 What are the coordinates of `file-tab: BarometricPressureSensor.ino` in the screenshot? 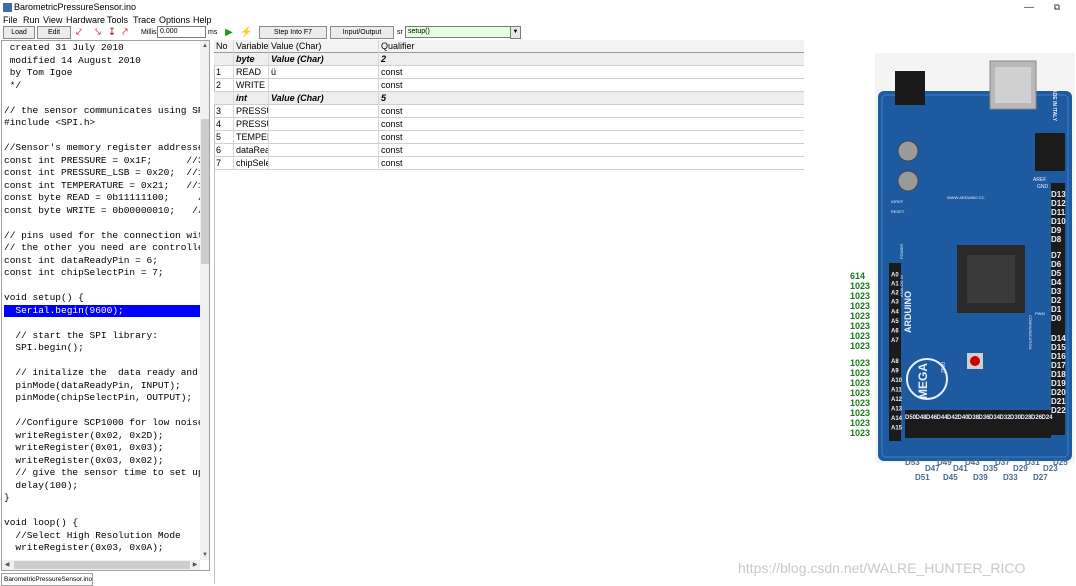 It's located at (47, 579).